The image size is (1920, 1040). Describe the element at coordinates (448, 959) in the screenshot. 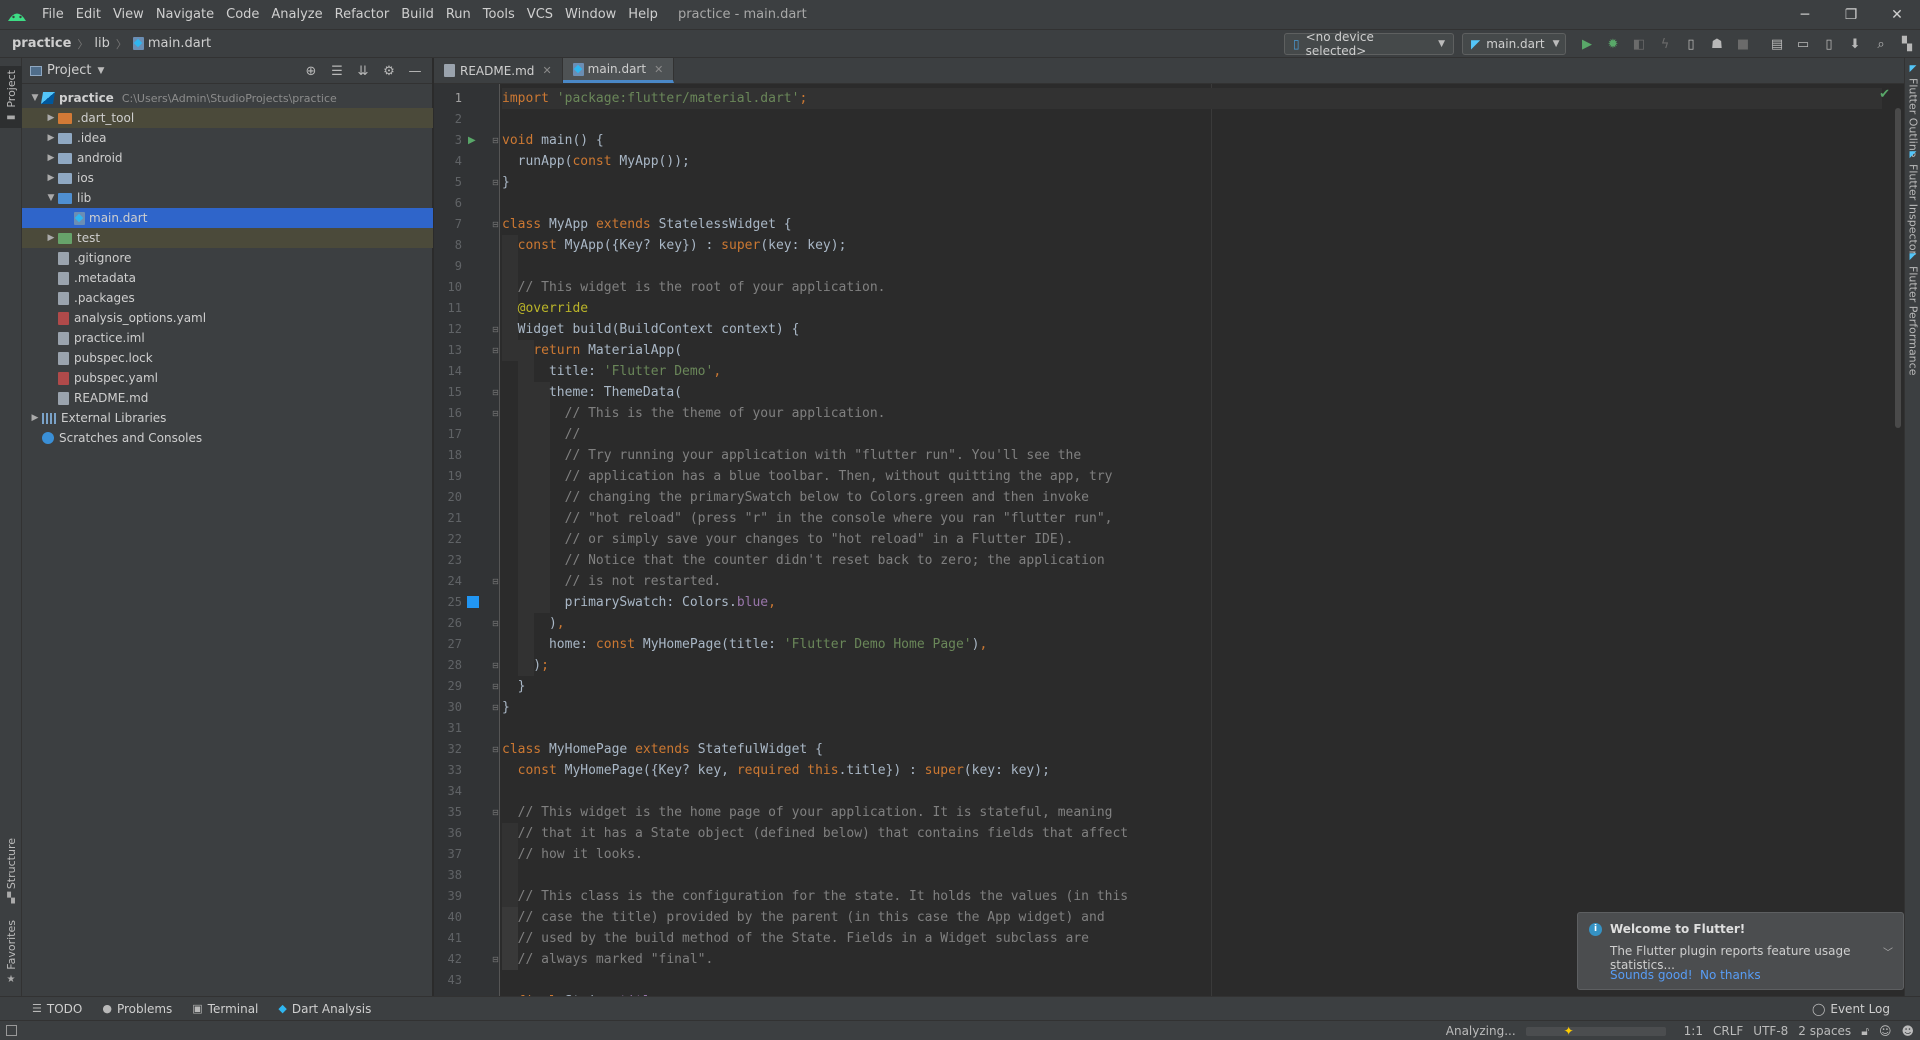

I see `line-number: 42` at that location.